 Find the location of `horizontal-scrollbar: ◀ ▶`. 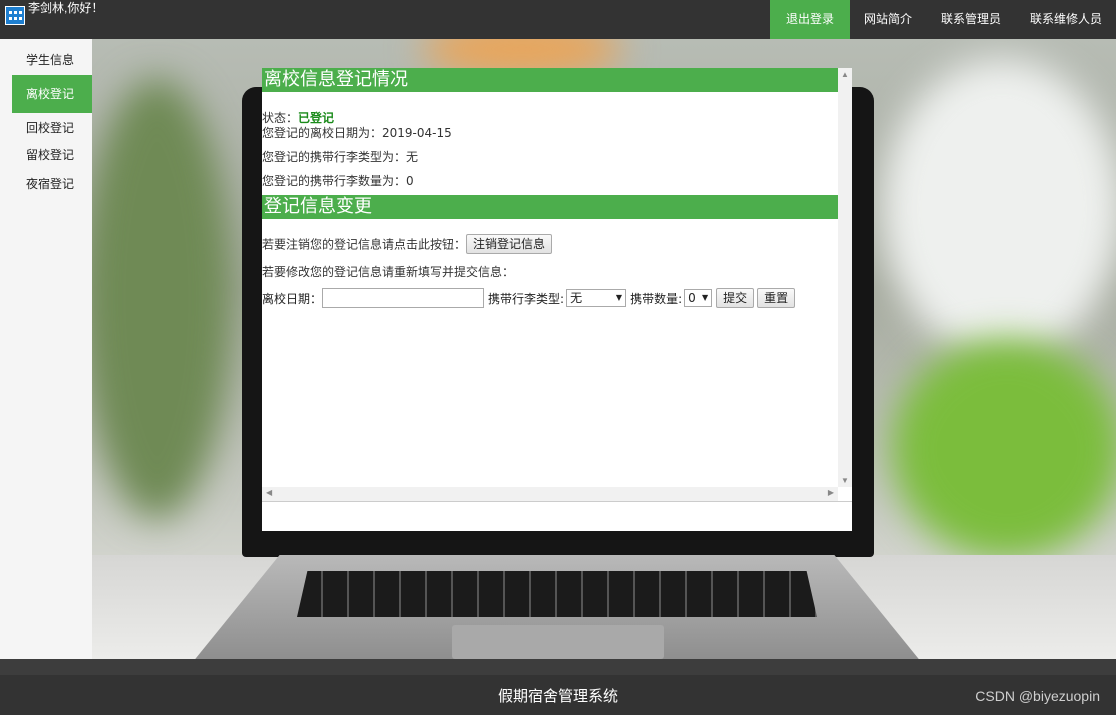

horizontal-scrollbar: ◀ ▶ is located at coordinates (550, 494).